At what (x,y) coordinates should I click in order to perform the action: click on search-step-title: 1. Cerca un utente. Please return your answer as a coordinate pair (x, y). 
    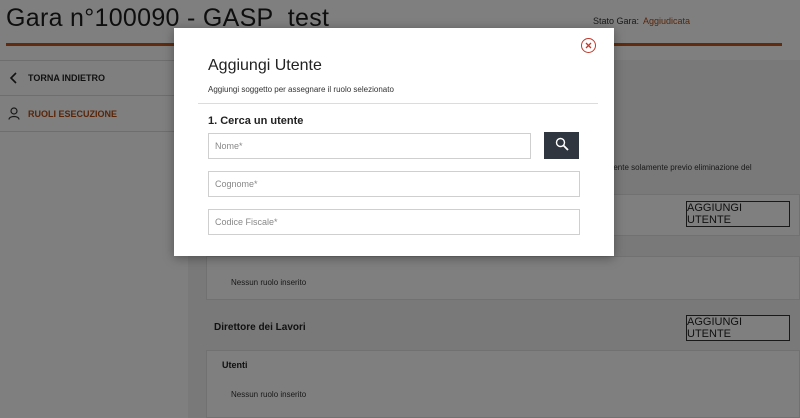
    Looking at the image, I should click on (256, 121).